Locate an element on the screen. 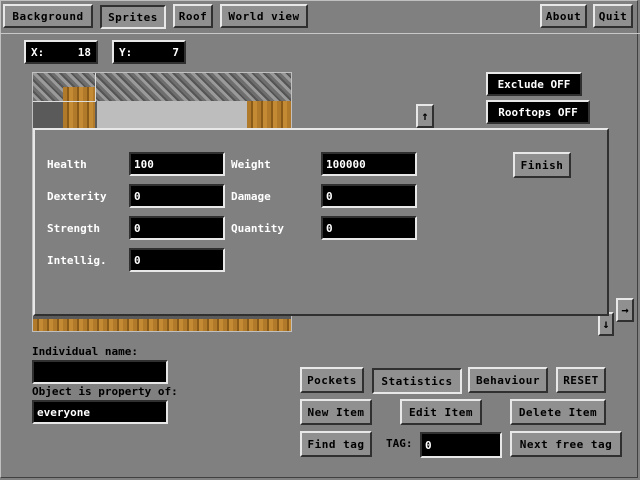  wooden-wall-right is located at coordinates (269, 116).